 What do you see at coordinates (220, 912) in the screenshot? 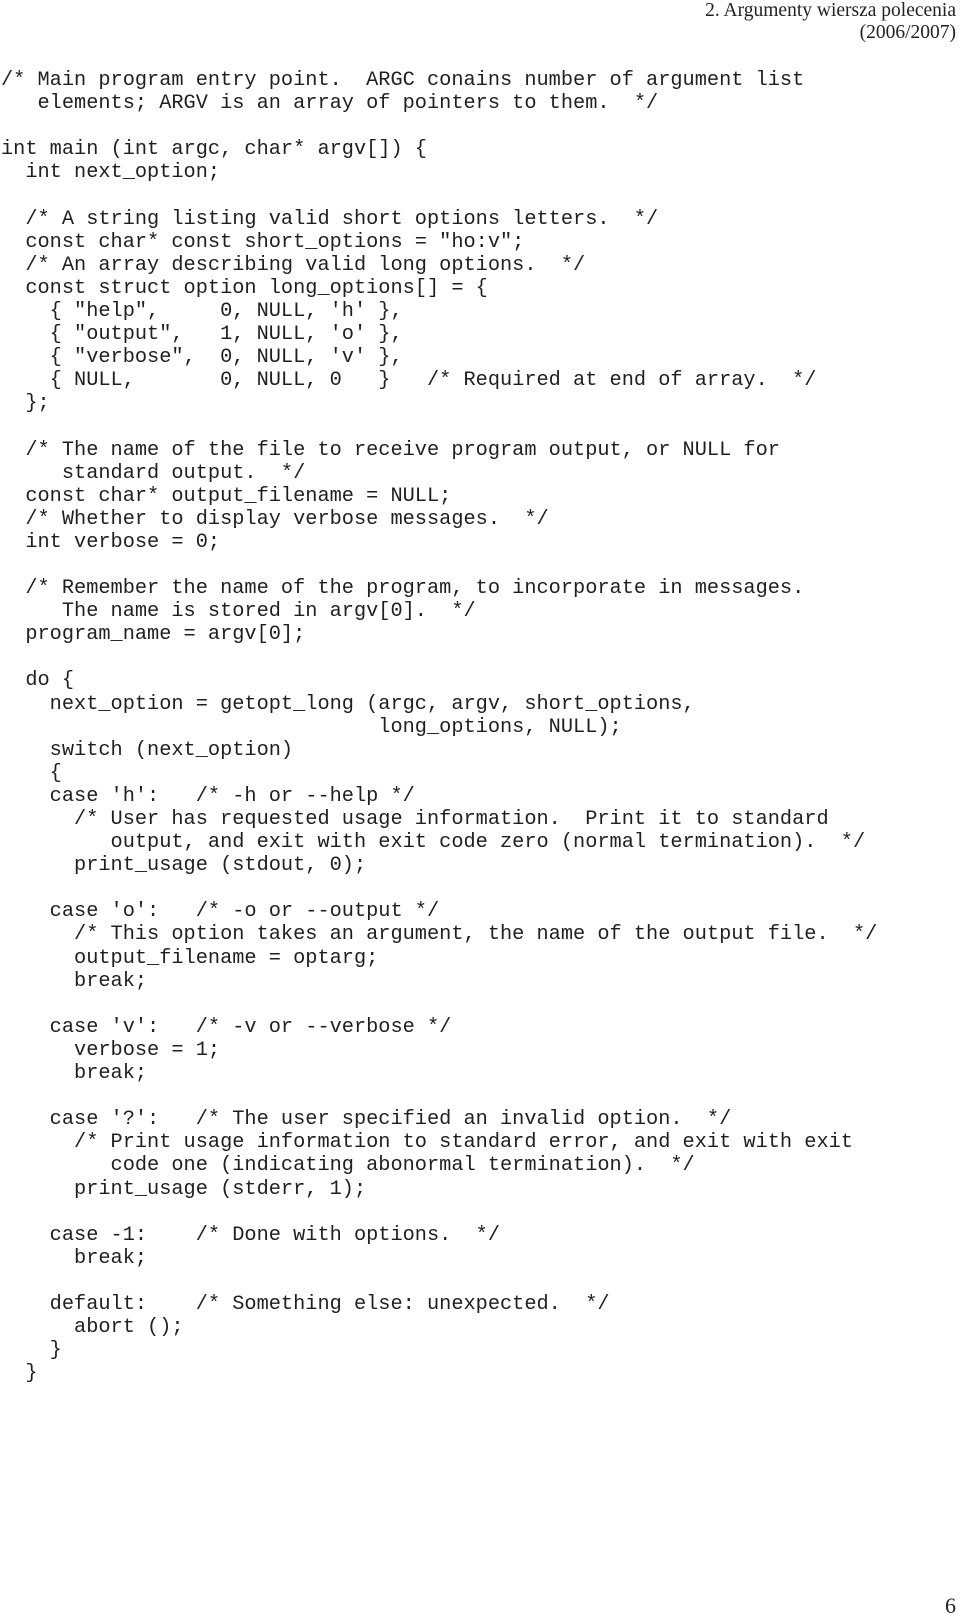
I see `code-line: case 'o': /* -o or --output */` at bounding box center [220, 912].